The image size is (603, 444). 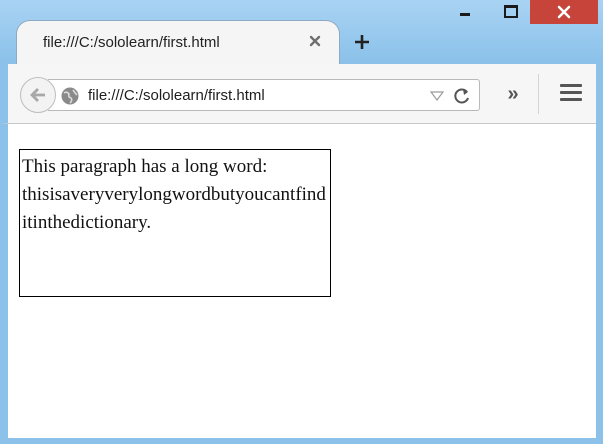 I want to click on navigation-toolbar: file:///C:/sololearn/first.html », so click(x=298, y=94).